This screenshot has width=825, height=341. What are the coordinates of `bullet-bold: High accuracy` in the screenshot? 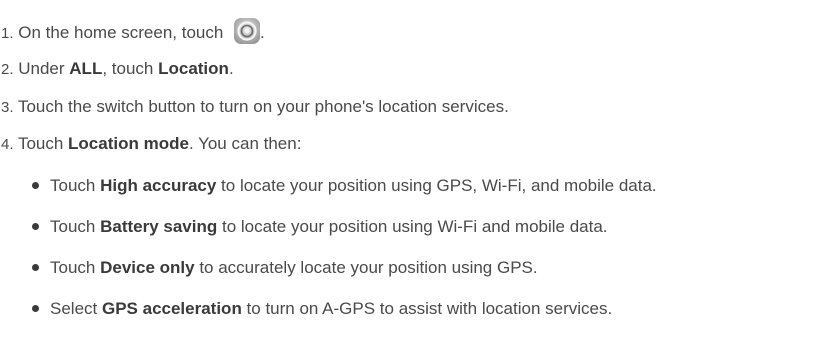 It's located at (158, 185).